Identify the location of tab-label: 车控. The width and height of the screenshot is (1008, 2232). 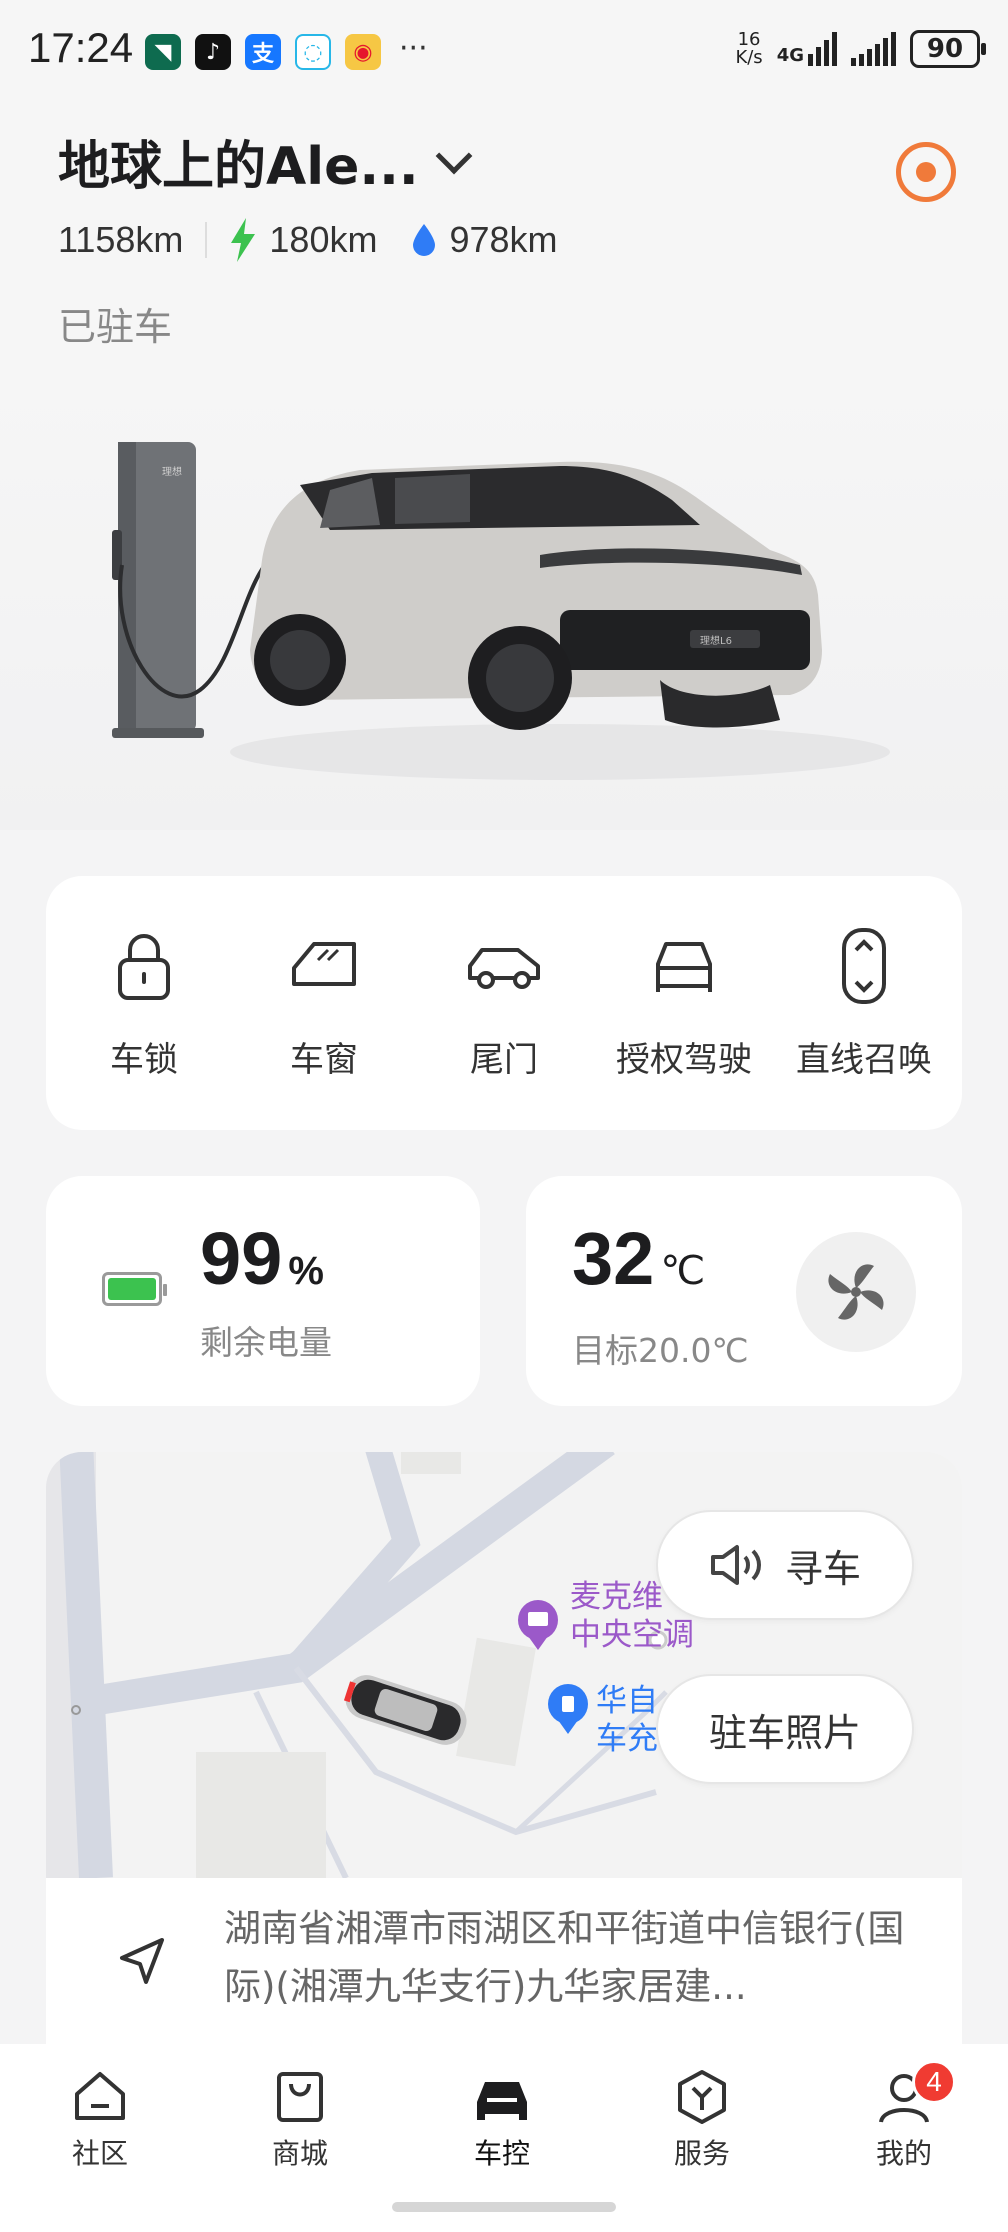
(501, 2153).